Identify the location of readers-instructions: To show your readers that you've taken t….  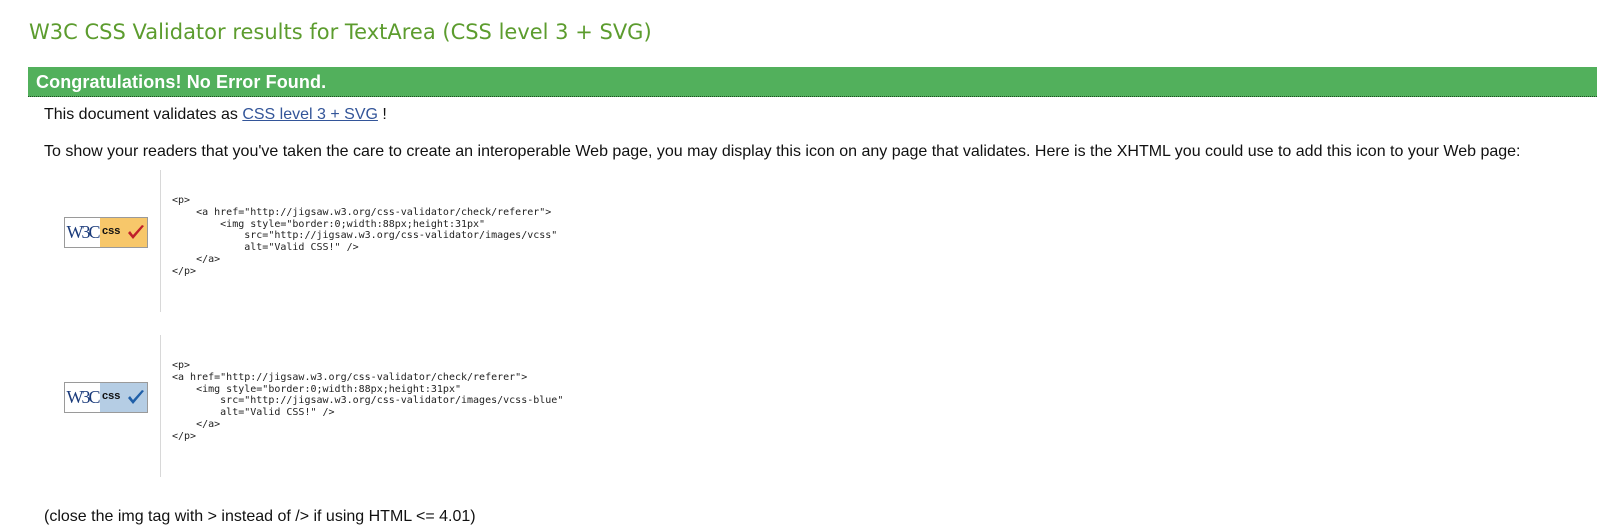
(782, 151).